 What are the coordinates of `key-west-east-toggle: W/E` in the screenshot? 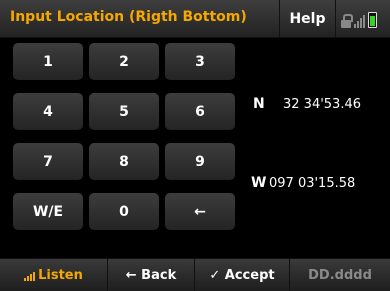 It's located at (48, 211).